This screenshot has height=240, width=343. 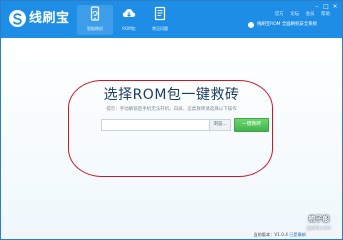 I want to click on cloud-download-icon, so click(x=129, y=14).